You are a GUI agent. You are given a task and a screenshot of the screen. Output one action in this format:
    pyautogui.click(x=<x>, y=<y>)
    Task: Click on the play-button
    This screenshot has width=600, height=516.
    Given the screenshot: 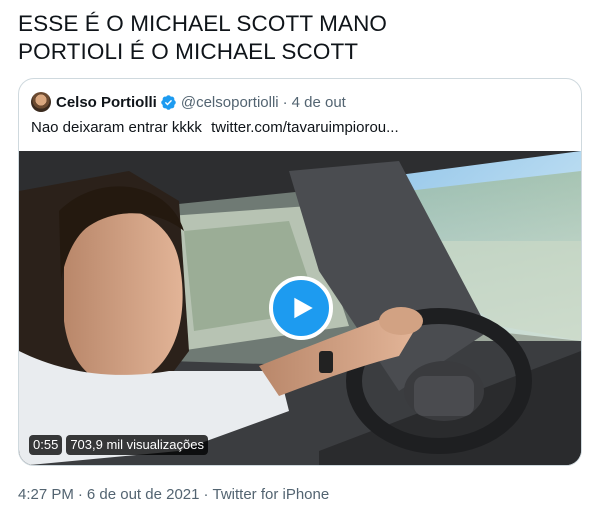 What is the action you would take?
    pyautogui.click(x=301, y=308)
    